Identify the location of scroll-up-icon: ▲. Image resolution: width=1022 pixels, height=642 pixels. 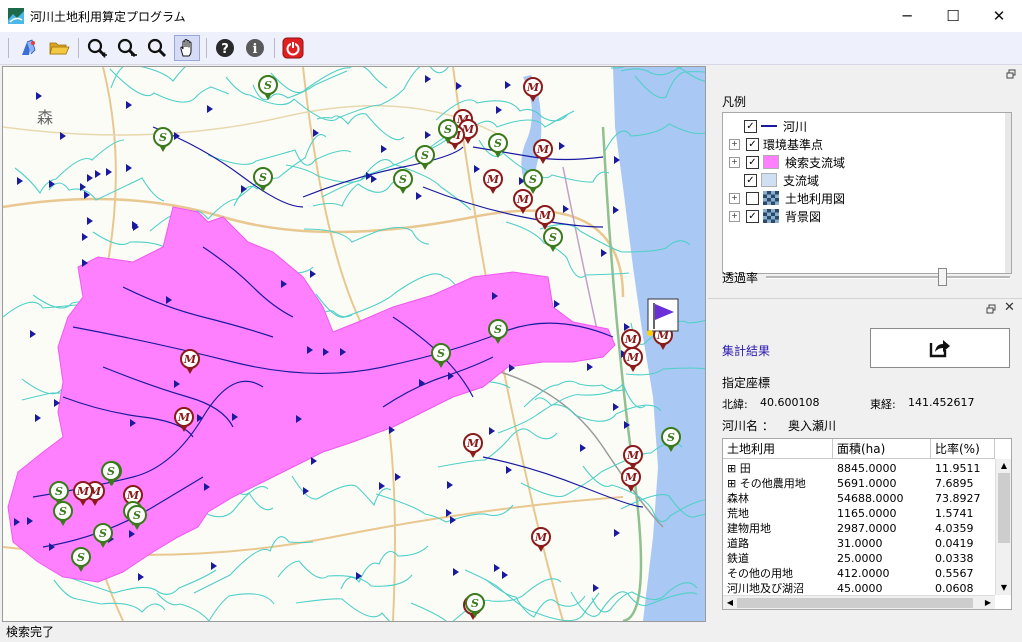
(1003, 466).